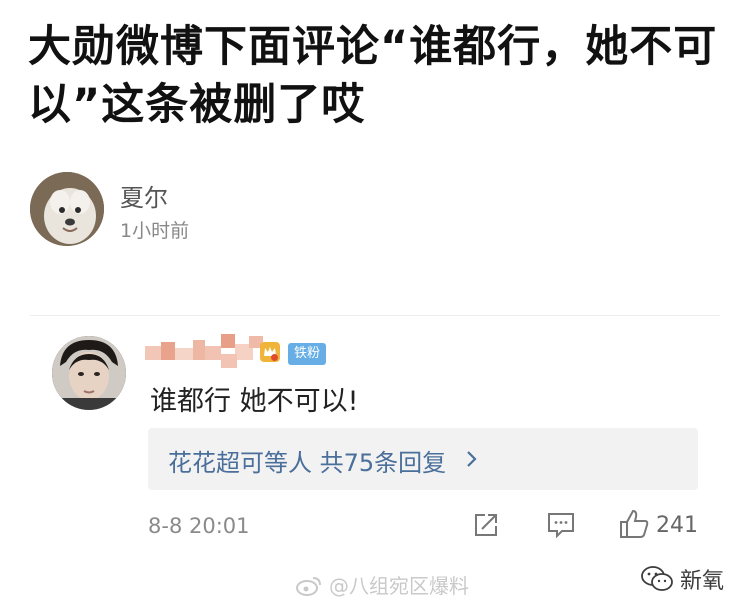 The height and width of the screenshot is (605, 750). I want to click on comment-time: 8-8 20:01, so click(199, 526).